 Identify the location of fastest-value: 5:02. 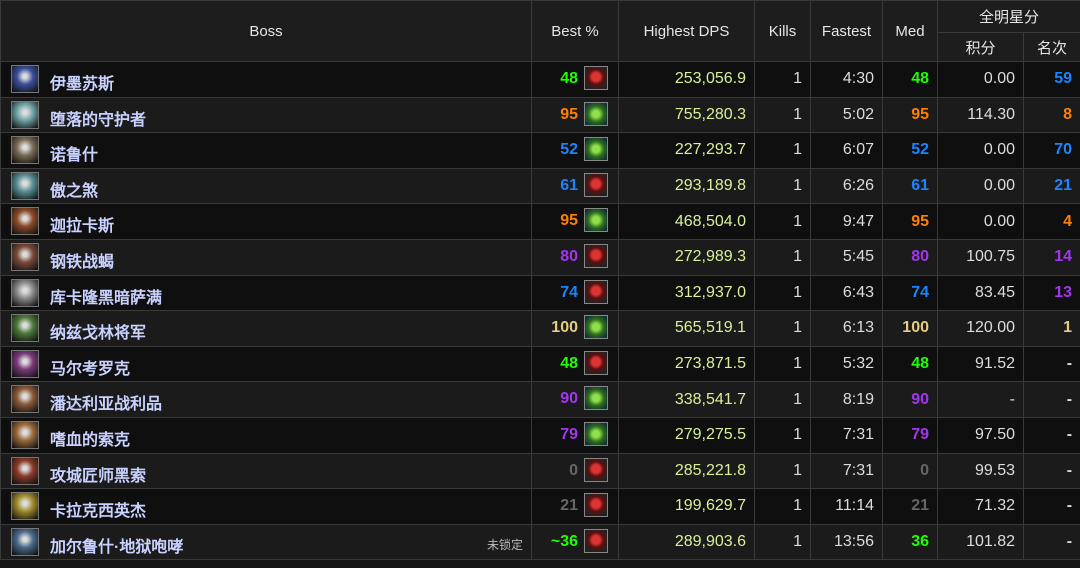
(846, 115).